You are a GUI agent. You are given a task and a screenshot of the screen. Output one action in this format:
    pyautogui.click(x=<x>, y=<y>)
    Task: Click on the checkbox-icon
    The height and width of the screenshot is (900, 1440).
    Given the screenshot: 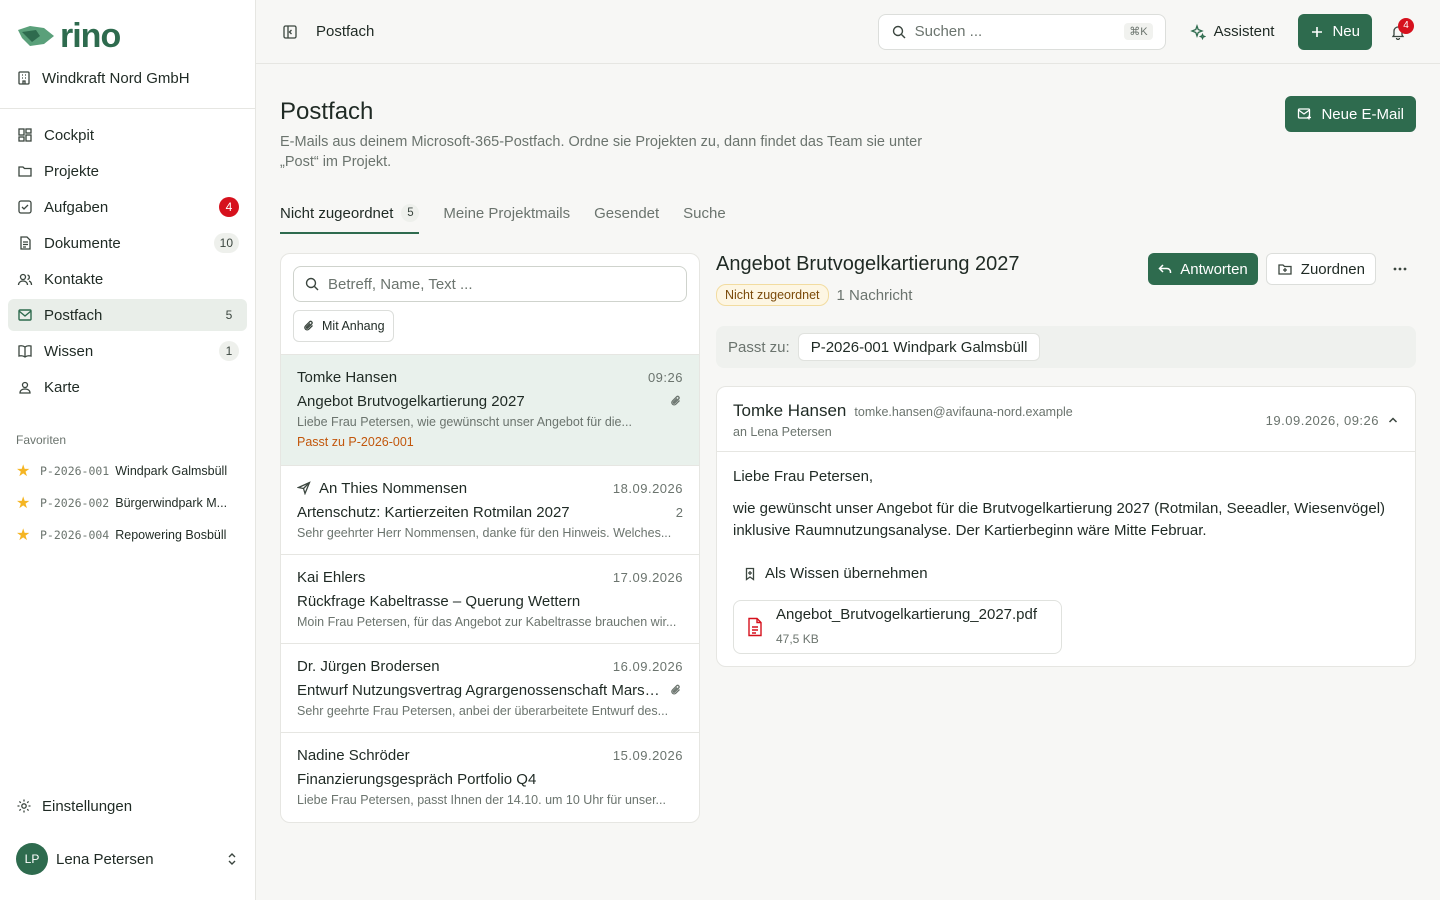 What is the action you would take?
    pyautogui.click(x=25, y=207)
    